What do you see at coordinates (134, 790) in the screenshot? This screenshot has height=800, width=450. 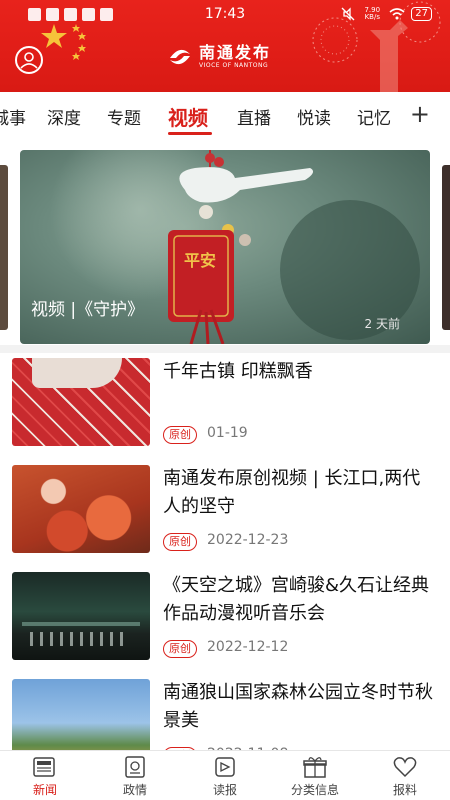 I see `nav-policy-label: 政情` at bounding box center [134, 790].